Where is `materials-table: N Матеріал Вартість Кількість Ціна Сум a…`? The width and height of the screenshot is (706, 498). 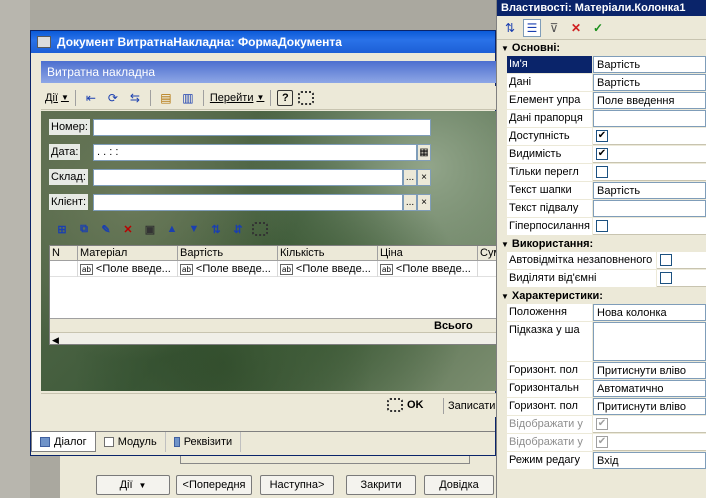
materials-table: N Матеріал Вартість Кількість Ціна Сум a… is located at coordinates (273, 295).